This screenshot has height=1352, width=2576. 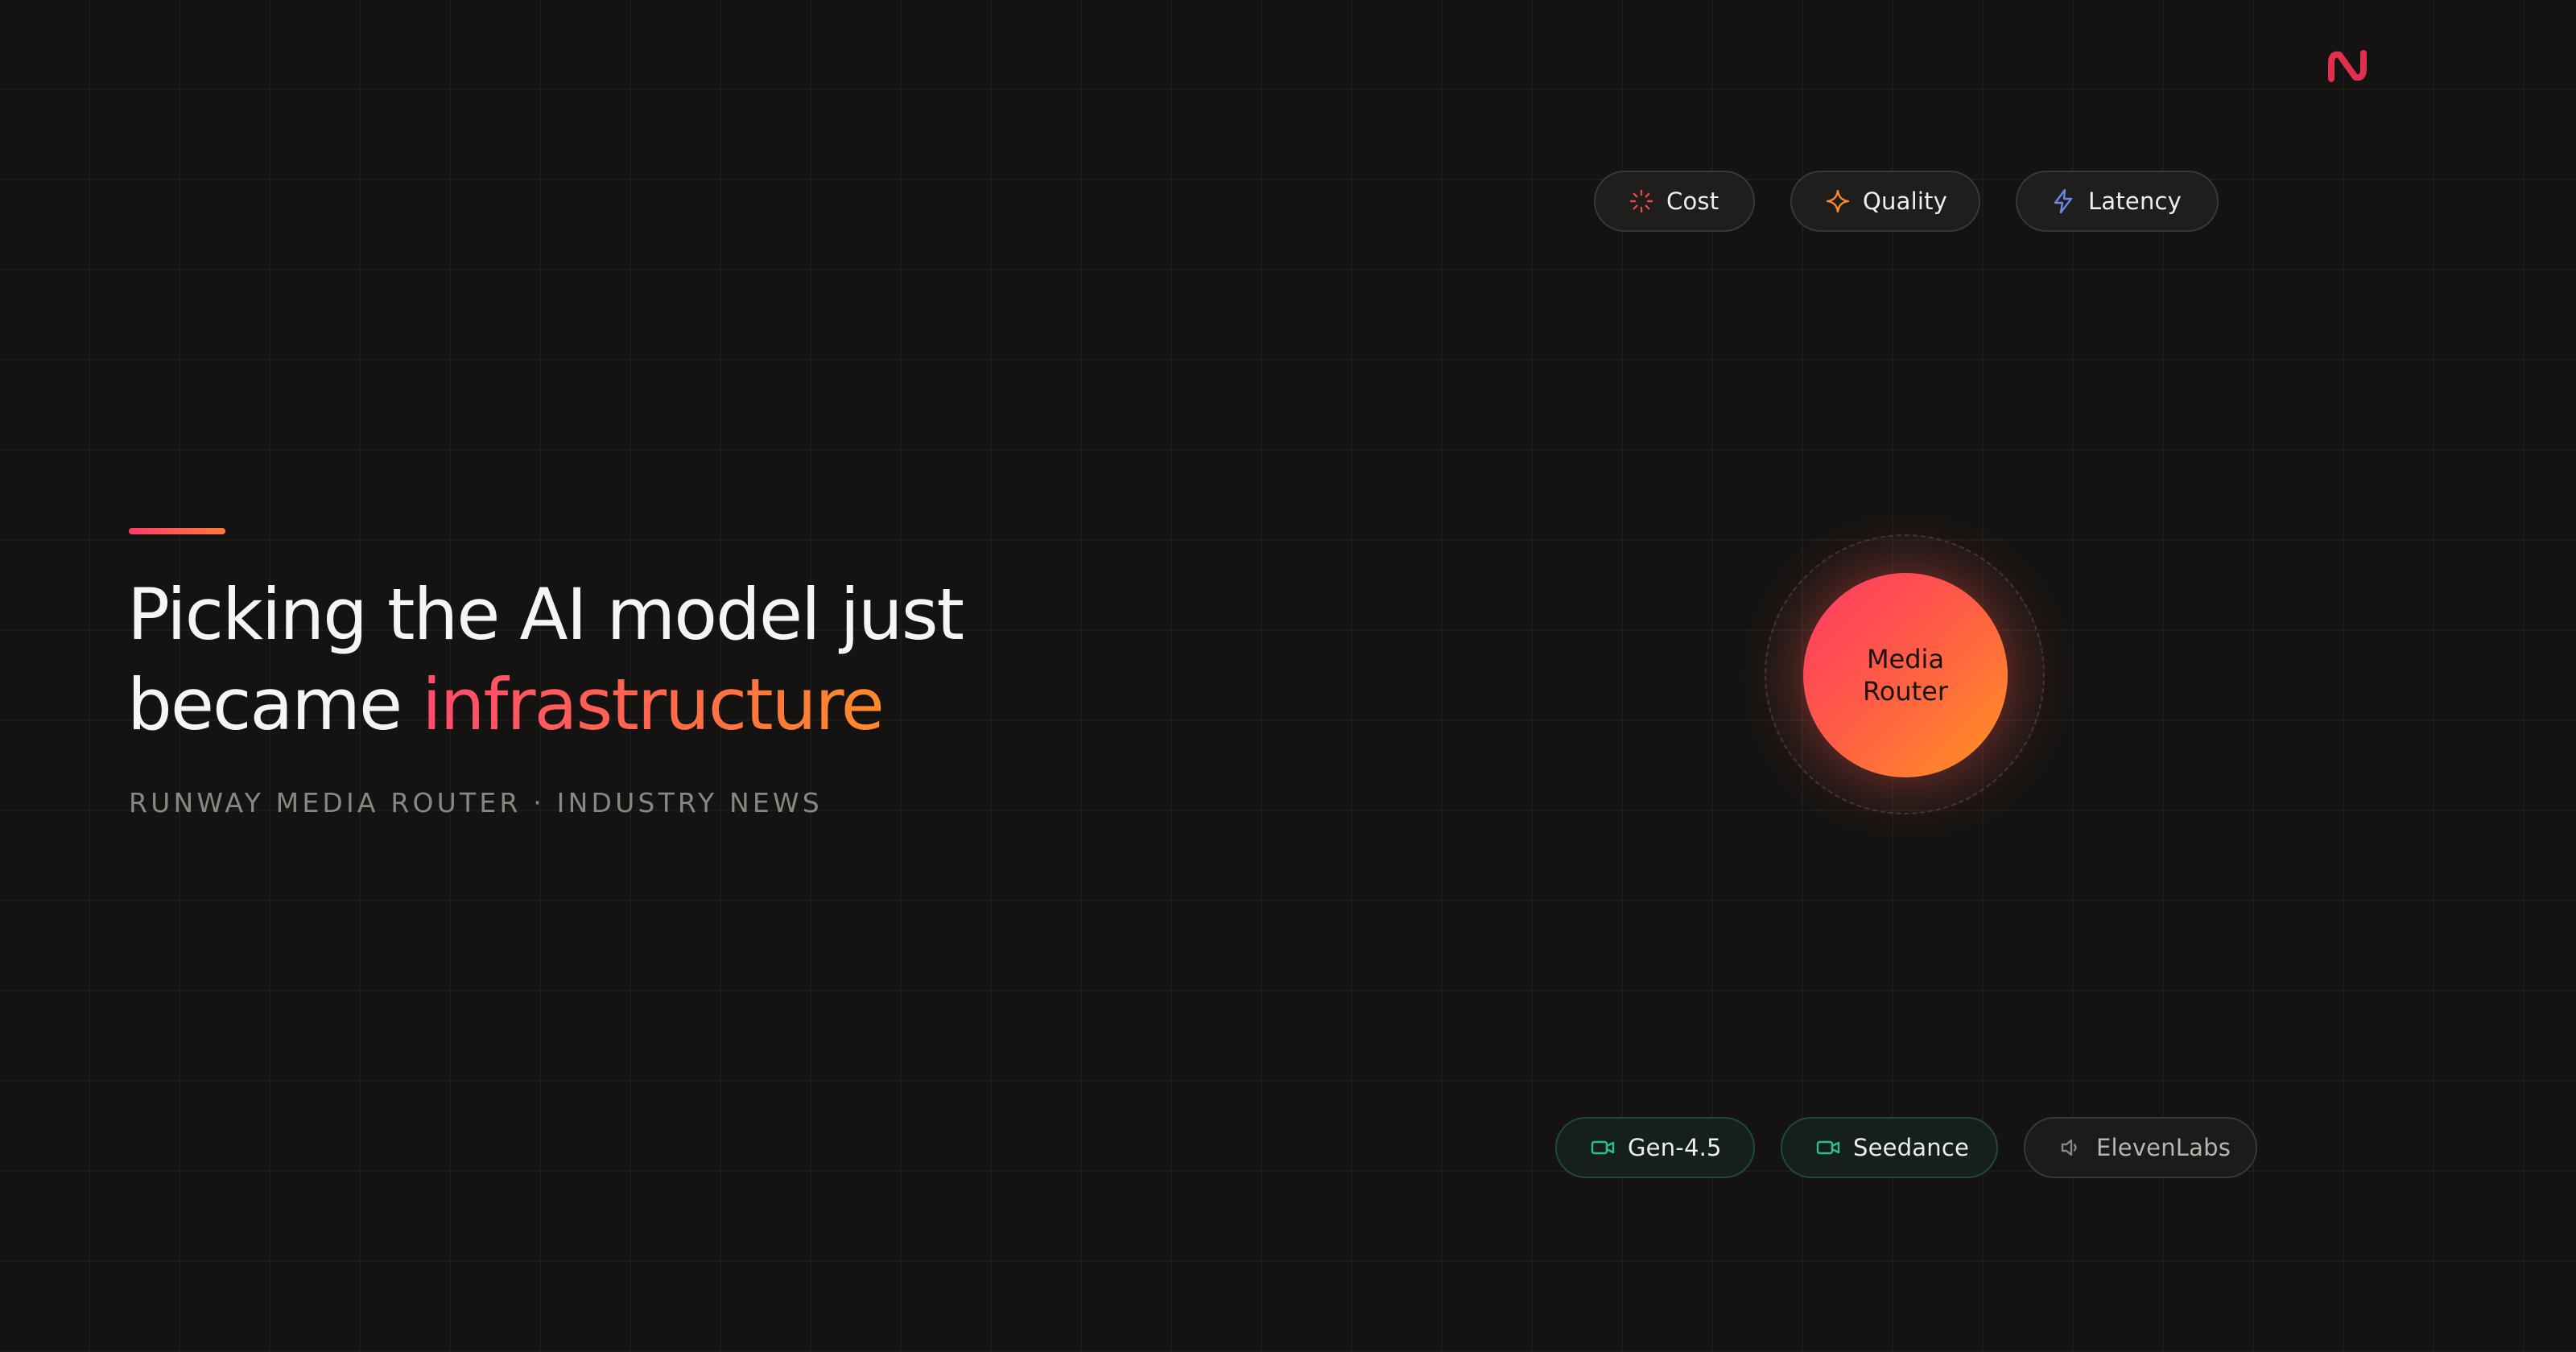 I want to click on model-pill-gen-4-5: Gen-4.5, so click(x=1655, y=1147).